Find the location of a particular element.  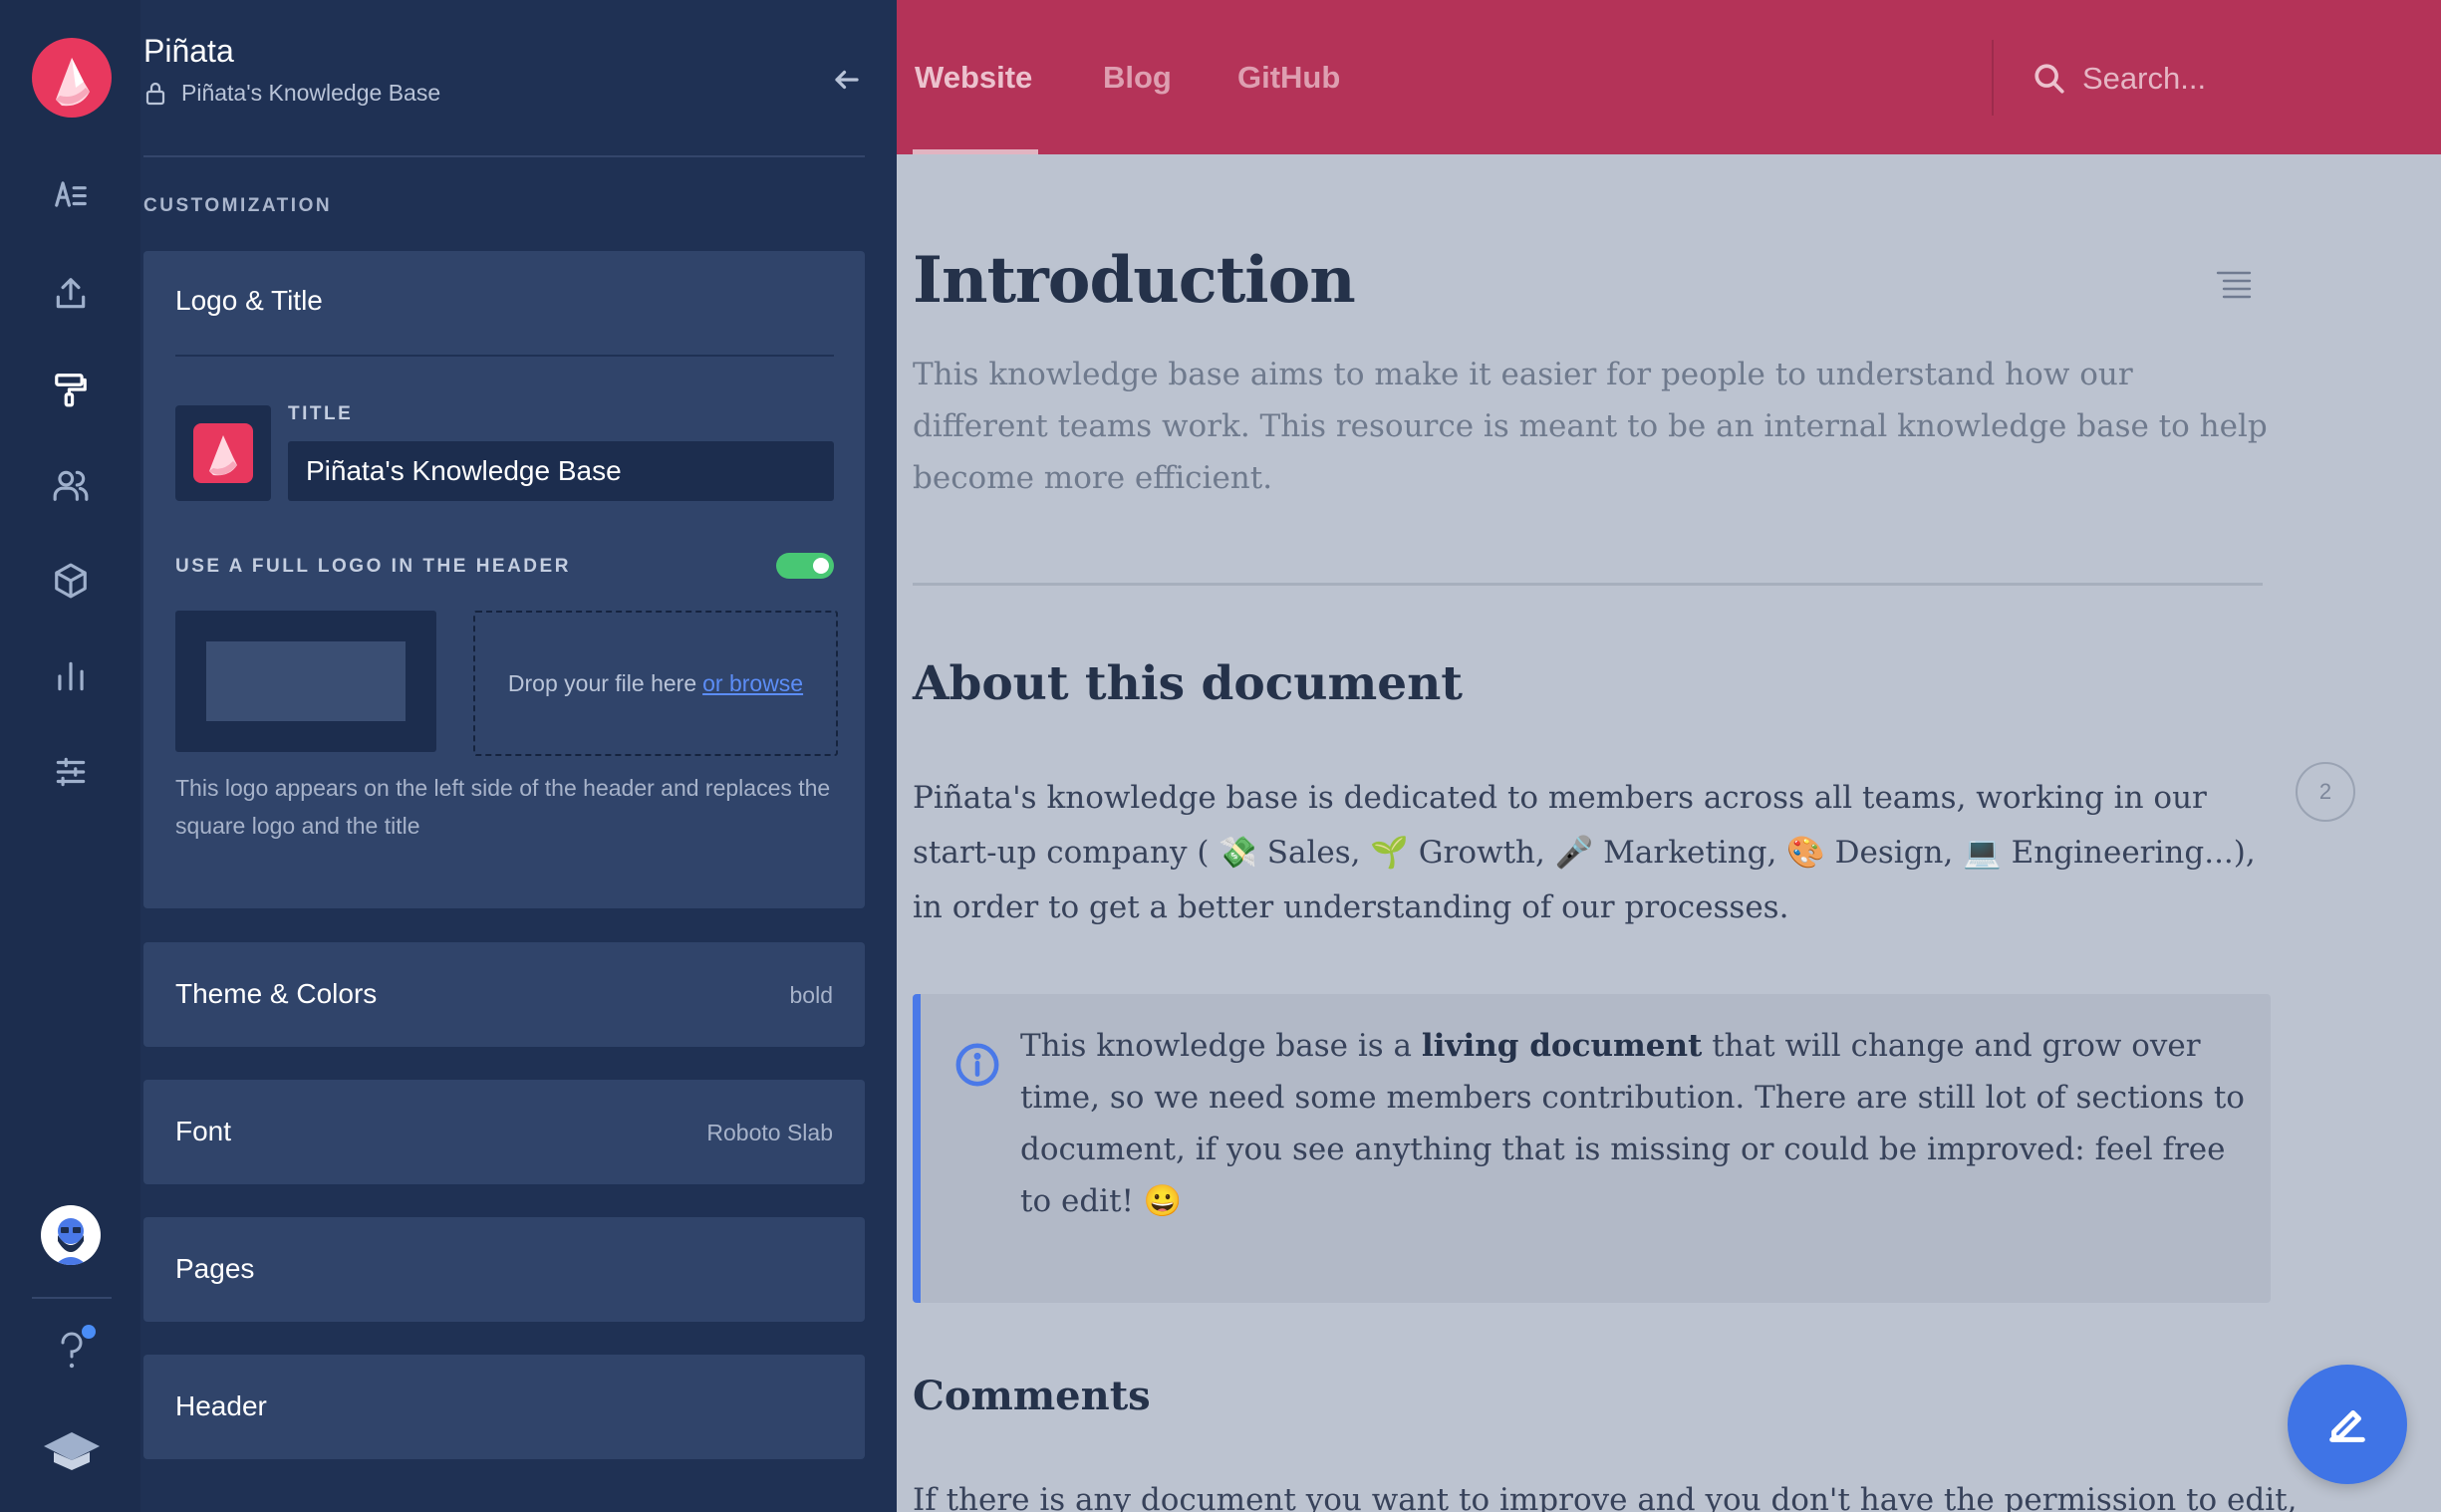

nav-rail is located at coordinates (70, 756).